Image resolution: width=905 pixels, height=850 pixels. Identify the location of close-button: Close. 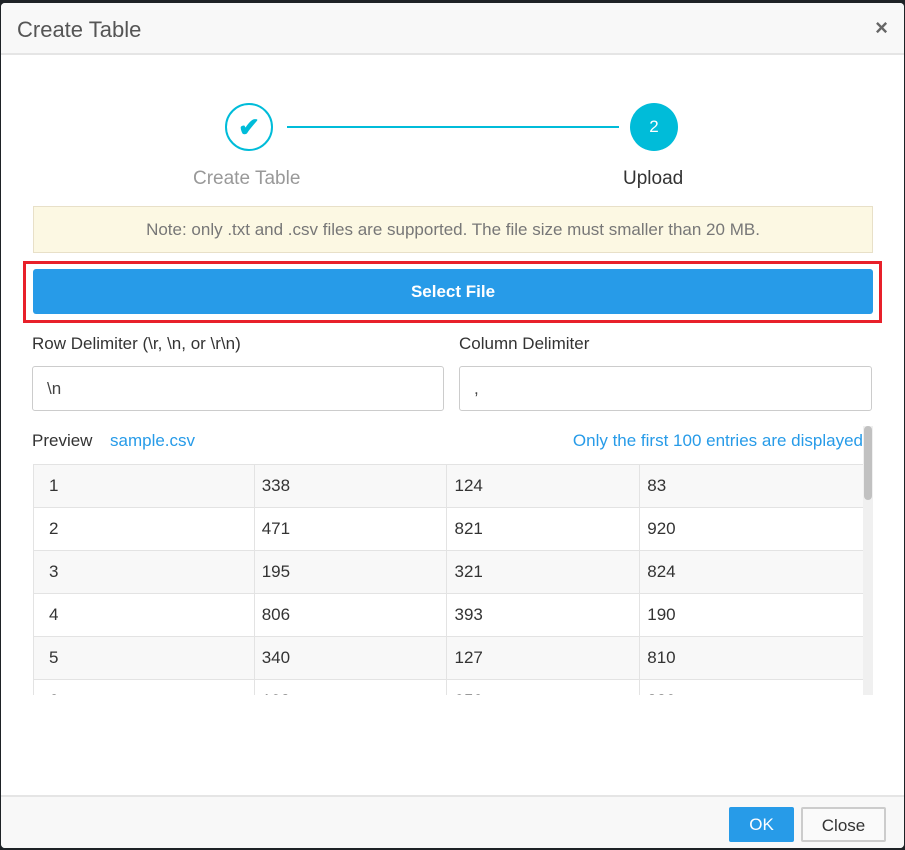
(843, 824).